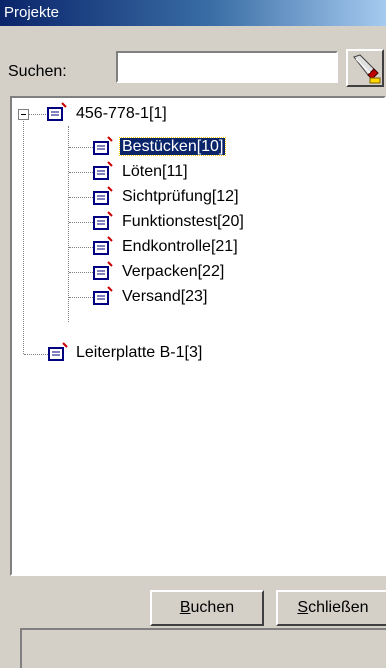 This screenshot has height=668, width=386. I want to click on tree-node: Sichtprüfung[12], so click(180, 197).